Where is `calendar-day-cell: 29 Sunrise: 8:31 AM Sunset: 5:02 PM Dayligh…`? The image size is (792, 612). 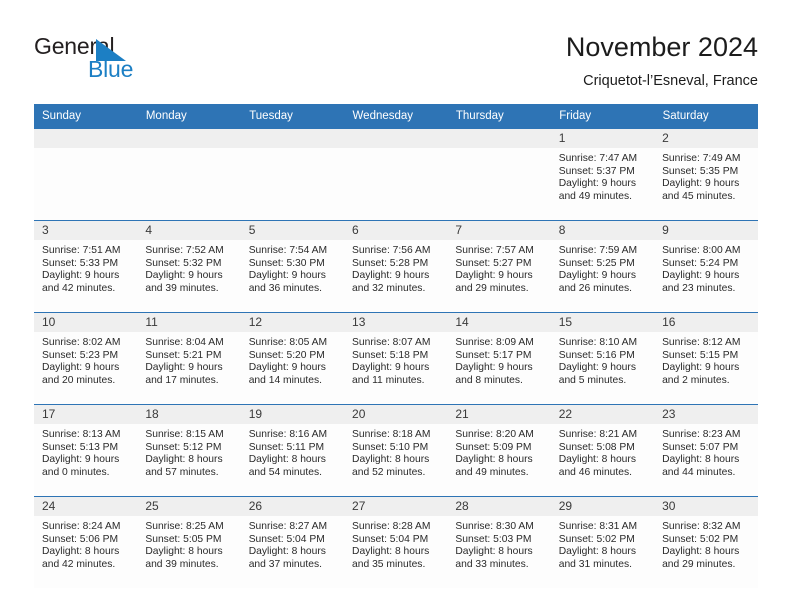 calendar-day-cell: 29 Sunrise: 8:31 AM Sunset: 5:02 PM Dayligh… is located at coordinates (602, 542).